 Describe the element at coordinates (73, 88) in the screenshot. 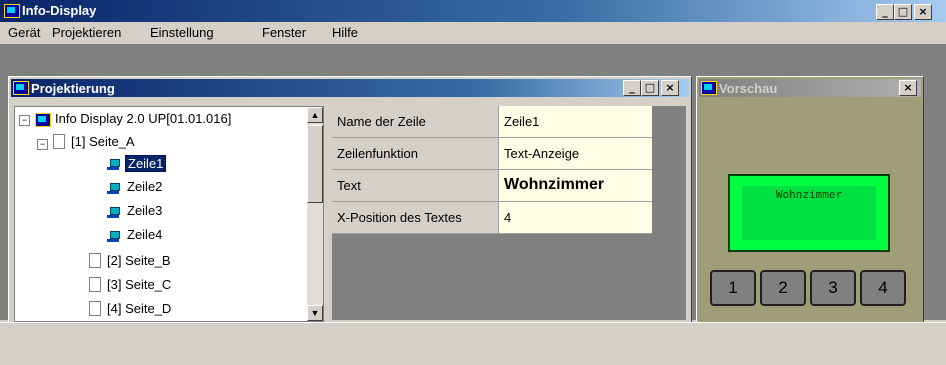

I see `projektierung-title: Projektierung` at that location.